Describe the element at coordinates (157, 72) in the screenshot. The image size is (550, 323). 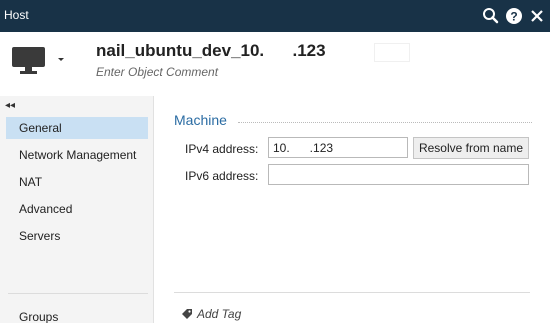
I see `object-comment: Enter Object Comment` at that location.